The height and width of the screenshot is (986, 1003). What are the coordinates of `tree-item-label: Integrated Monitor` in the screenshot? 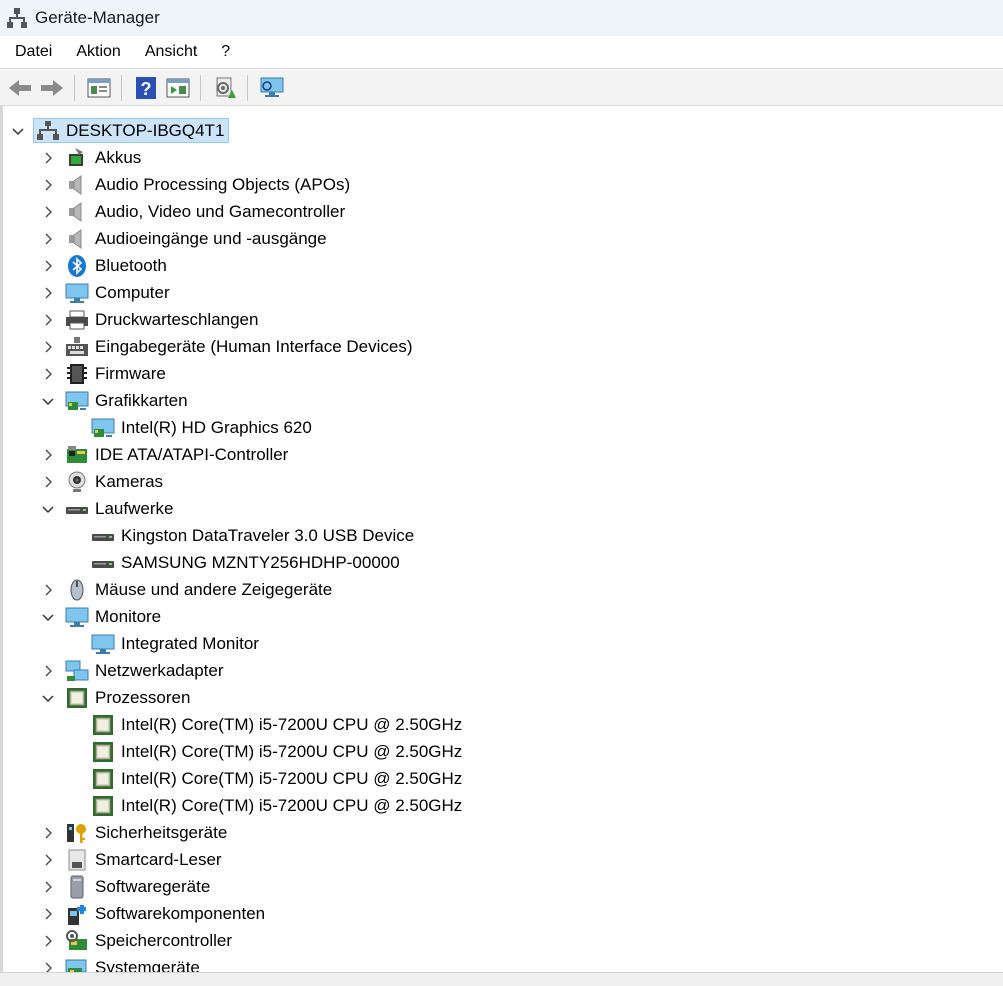 It's located at (190, 643).